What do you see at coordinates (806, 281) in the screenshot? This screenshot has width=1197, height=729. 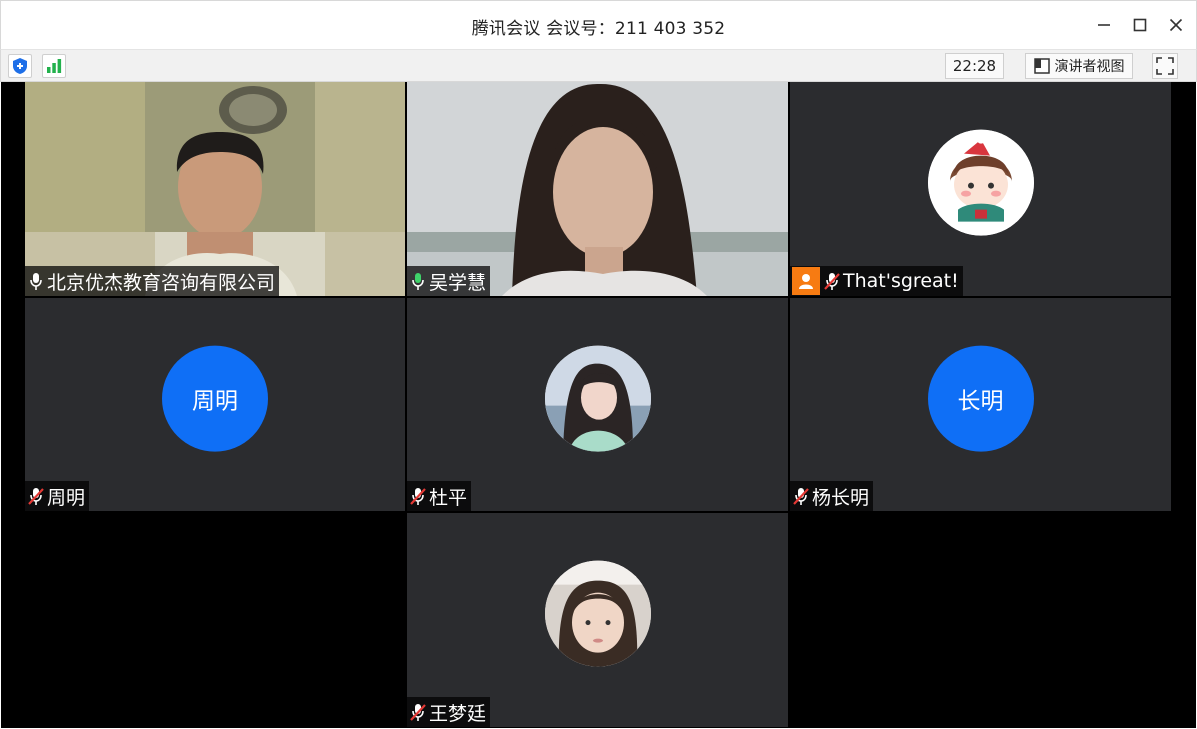 I see `person-icon` at bounding box center [806, 281].